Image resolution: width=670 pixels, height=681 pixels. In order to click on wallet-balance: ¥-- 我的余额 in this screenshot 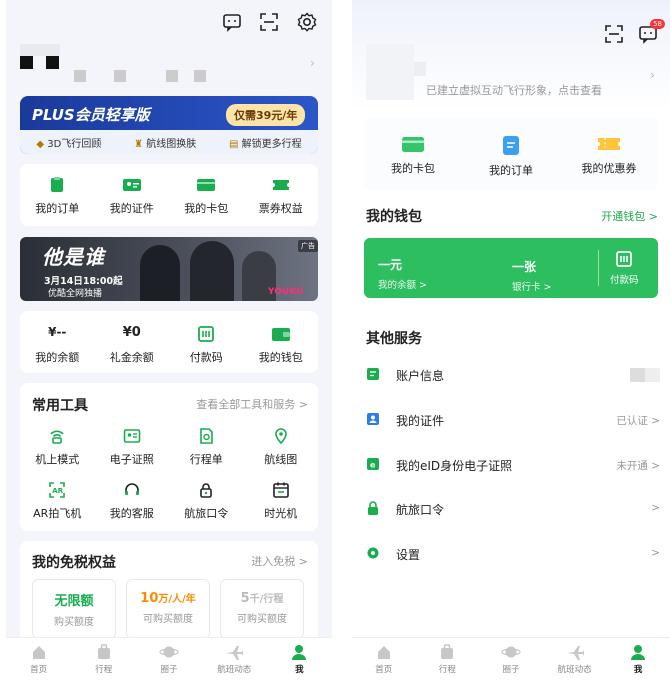, I will do `click(57, 349)`.